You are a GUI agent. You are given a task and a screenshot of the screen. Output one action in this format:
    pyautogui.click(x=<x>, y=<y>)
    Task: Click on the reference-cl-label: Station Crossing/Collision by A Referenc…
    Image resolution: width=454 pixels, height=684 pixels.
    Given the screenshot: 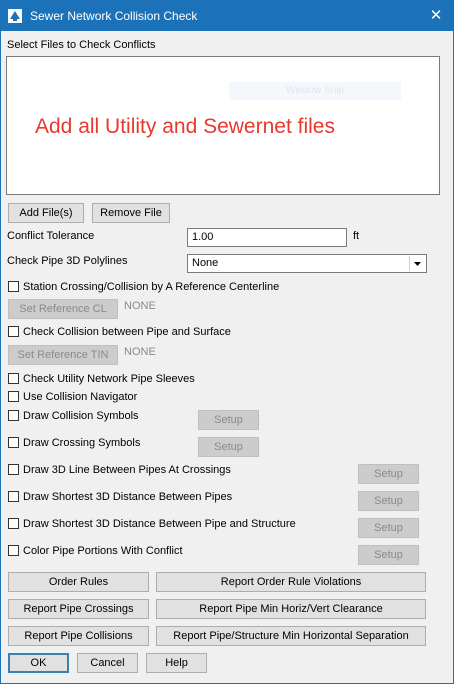 What is the action you would take?
    pyautogui.click(x=151, y=287)
    